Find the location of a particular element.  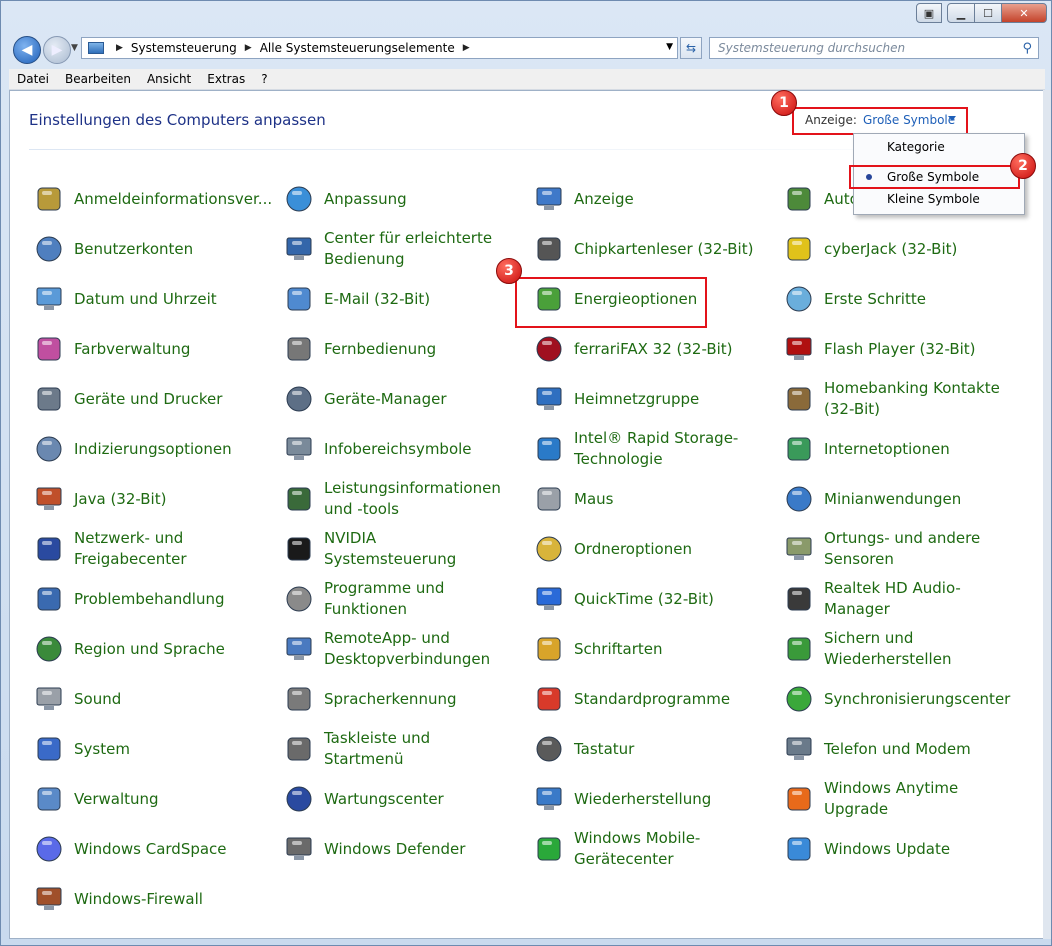

control-panel-item: Geräte-Manager is located at coordinates (402, 399).